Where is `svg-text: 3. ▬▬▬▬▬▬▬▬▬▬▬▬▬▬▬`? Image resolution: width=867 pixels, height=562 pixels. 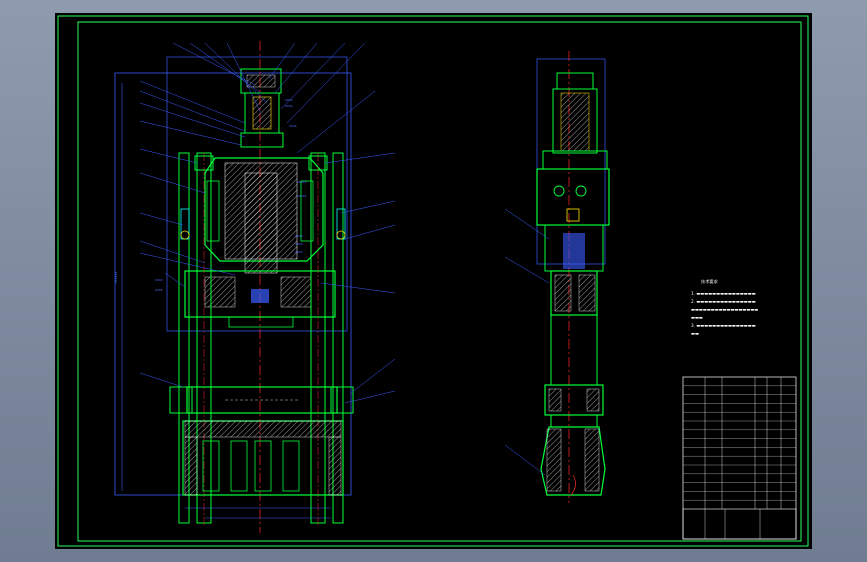
svg-text: 3. ▬▬▬▬▬▬▬▬▬▬▬▬▬▬▬ is located at coordinates (723, 325).